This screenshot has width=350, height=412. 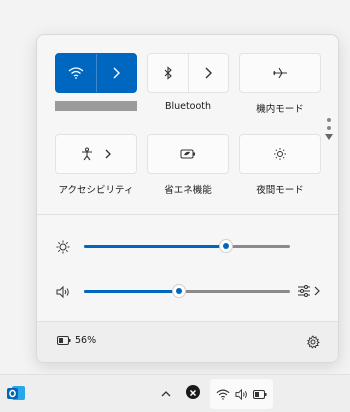 I want to click on chevron-up-icon, so click(x=166, y=394).